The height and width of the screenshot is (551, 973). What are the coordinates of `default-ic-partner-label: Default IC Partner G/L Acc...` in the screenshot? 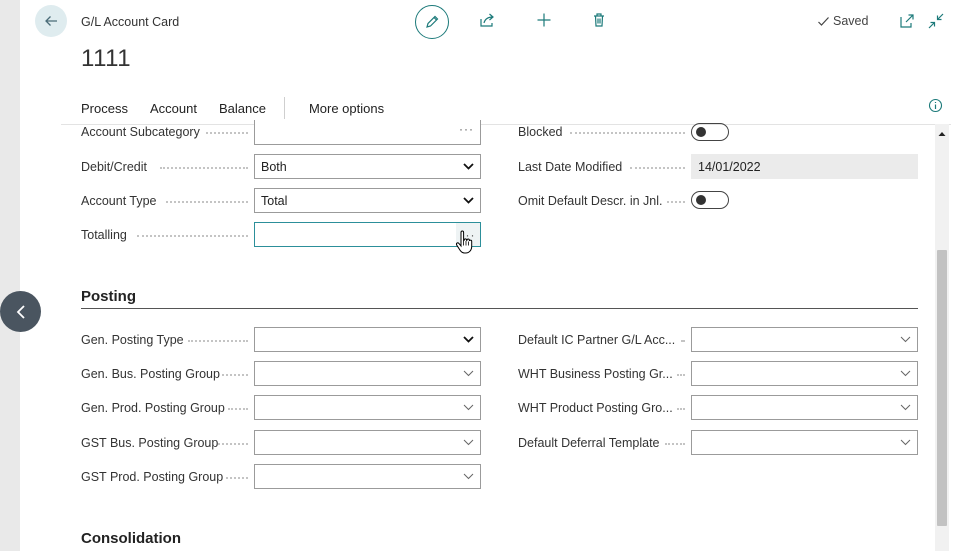 It's located at (597, 340).